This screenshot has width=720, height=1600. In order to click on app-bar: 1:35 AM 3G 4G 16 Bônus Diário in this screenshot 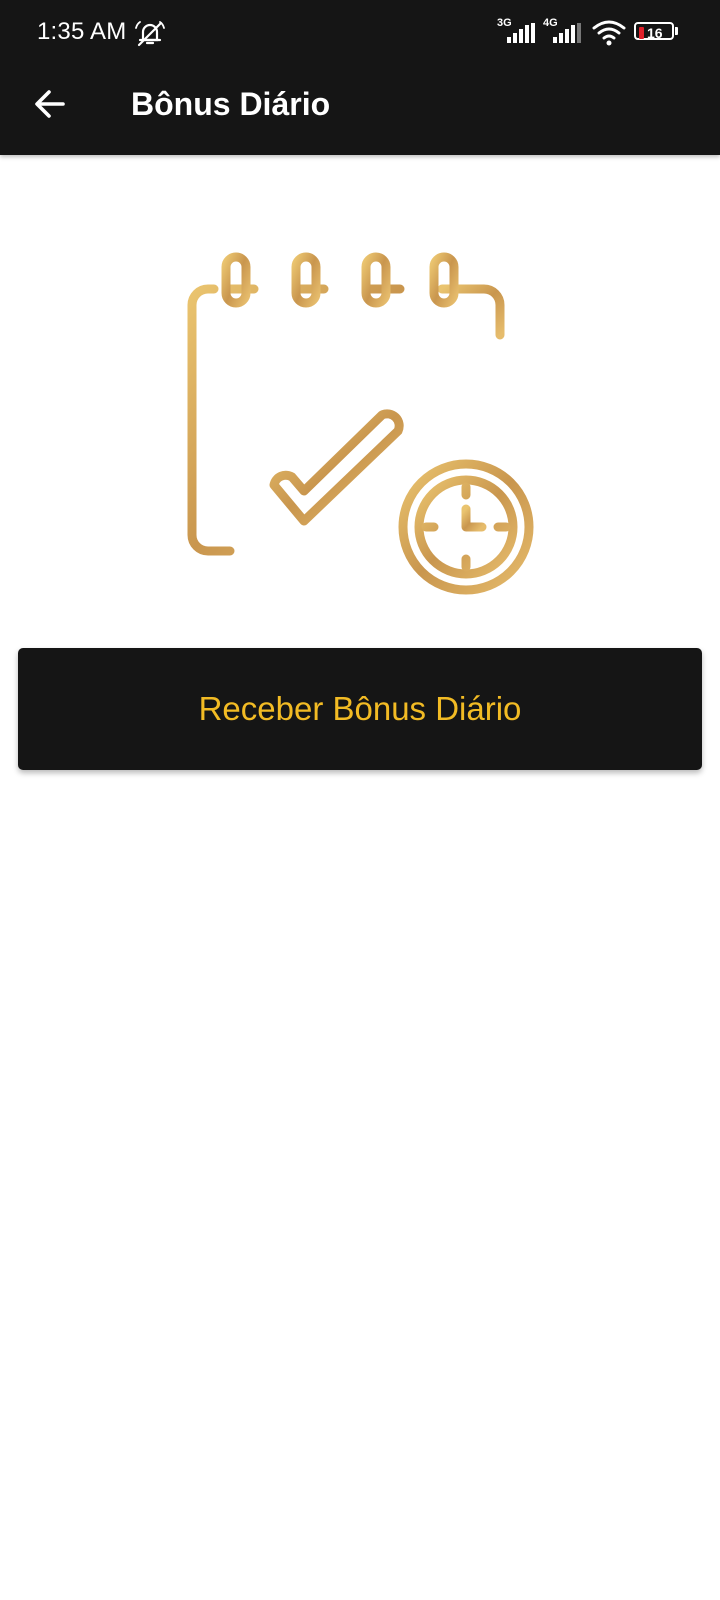, I will do `click(360, 77)`.